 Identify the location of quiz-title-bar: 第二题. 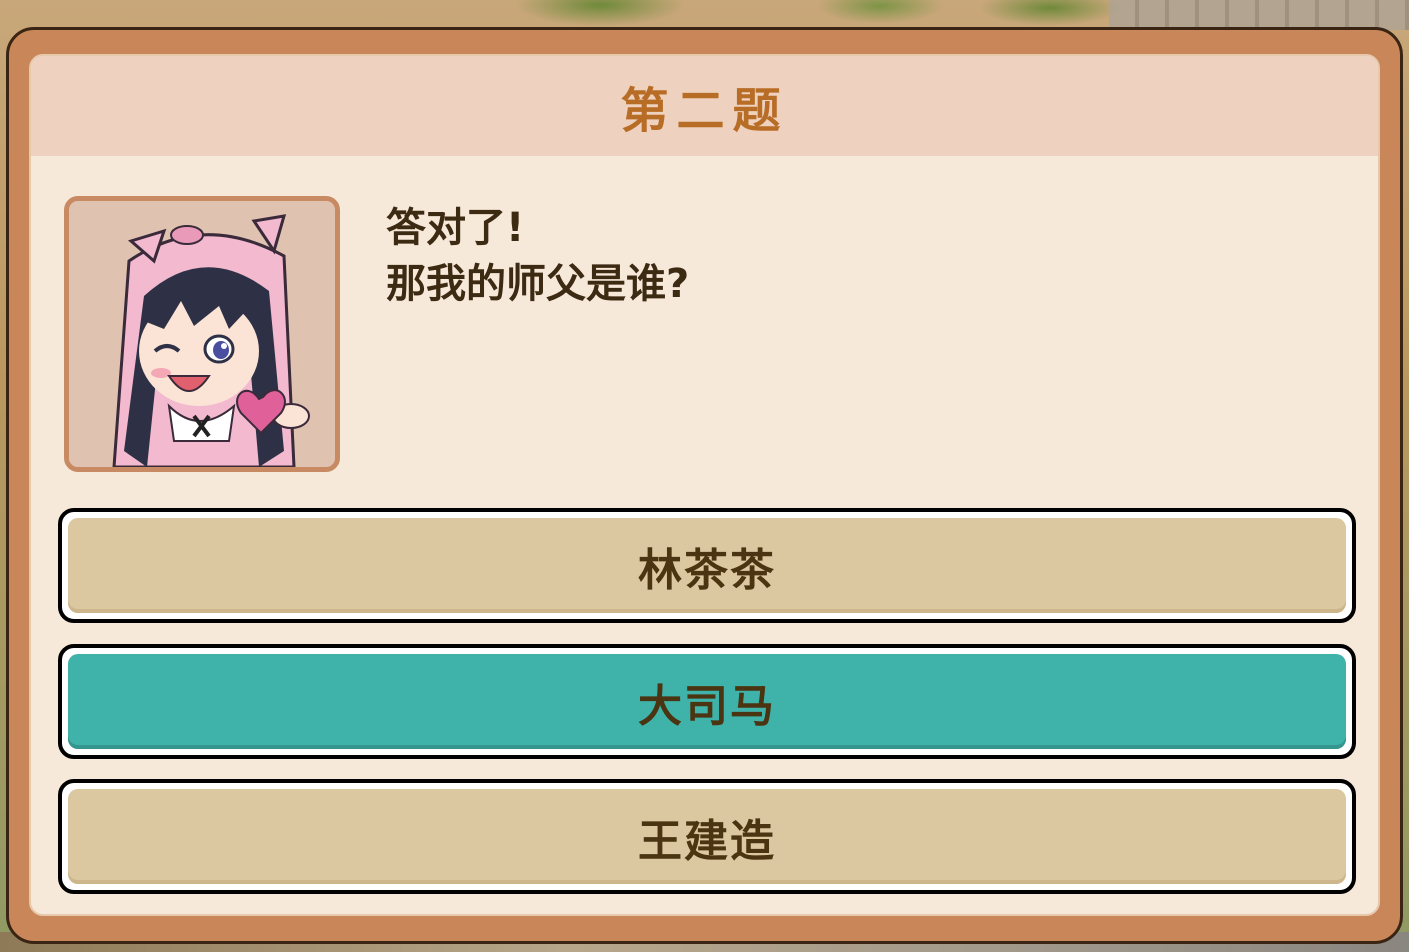
(704, 106).